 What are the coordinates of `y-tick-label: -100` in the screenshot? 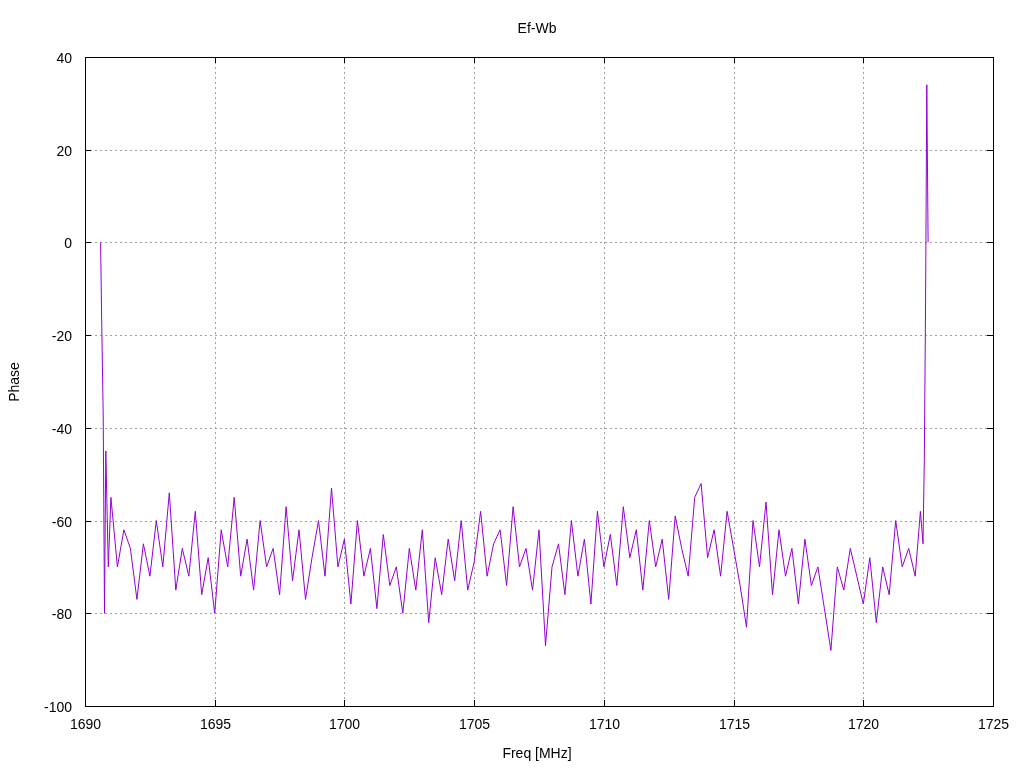 It's located at (57, 706).